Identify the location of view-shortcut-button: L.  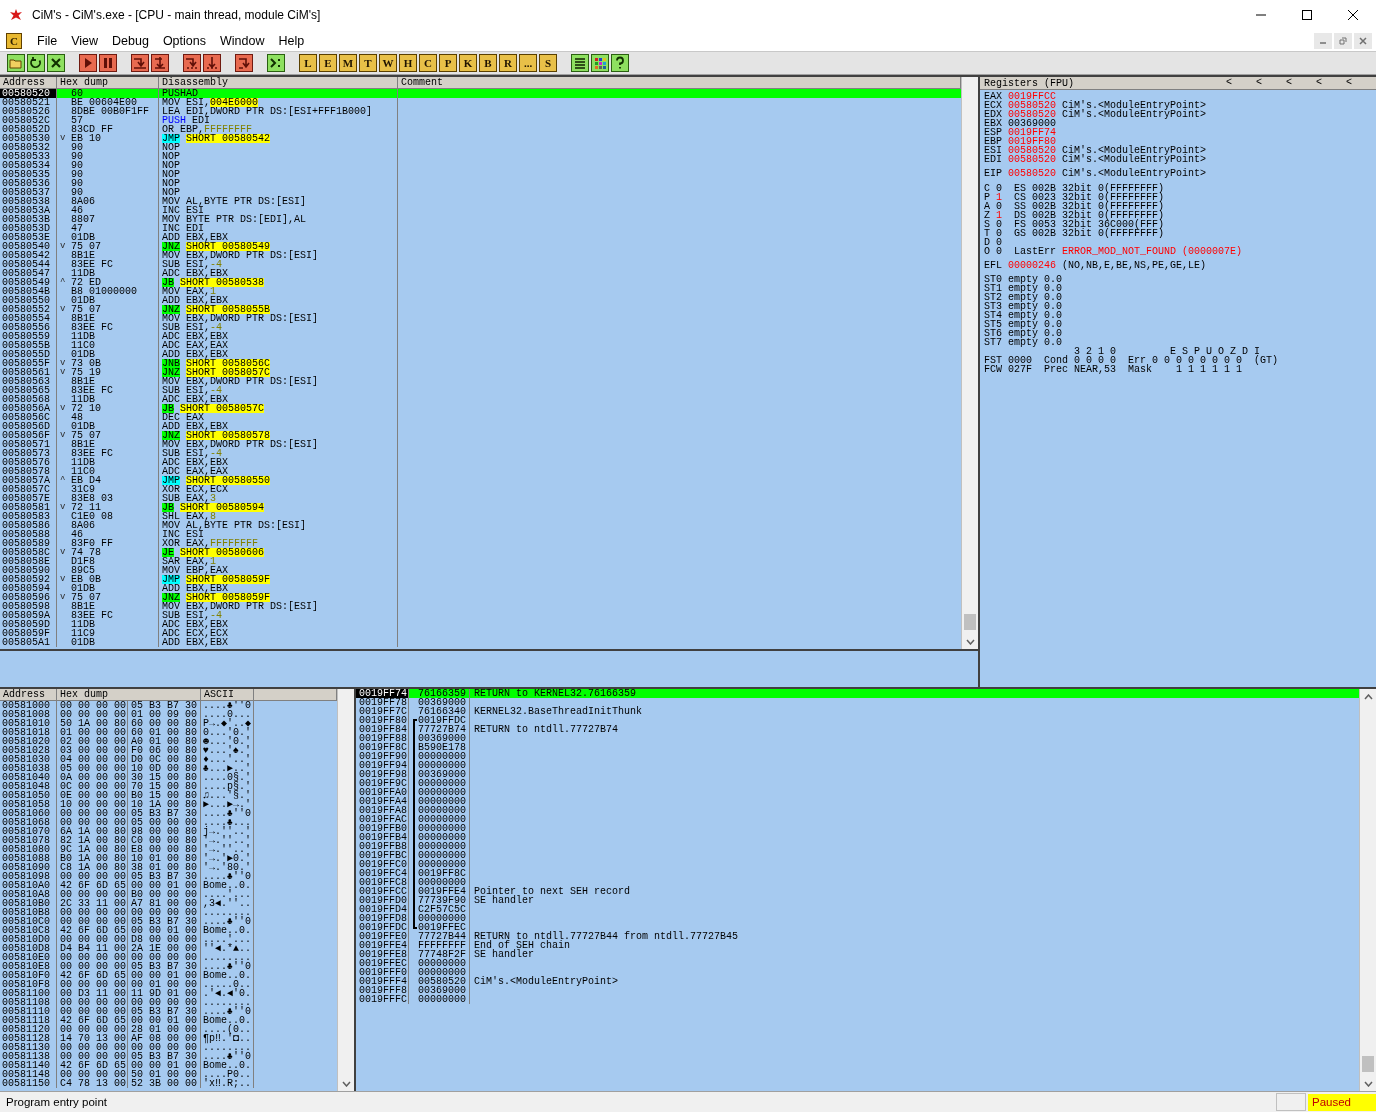
(308, 63).